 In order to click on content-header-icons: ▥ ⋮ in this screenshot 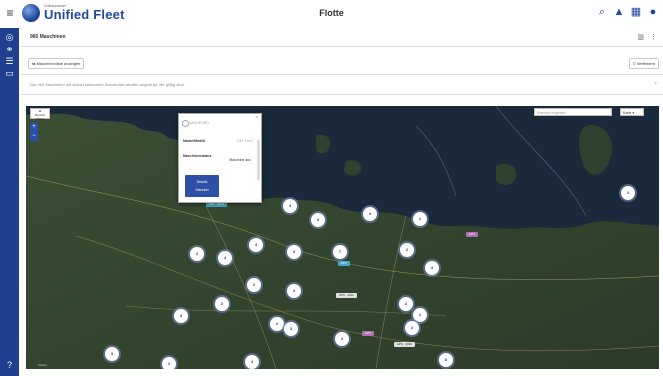, I will do `click(647, 37)`.